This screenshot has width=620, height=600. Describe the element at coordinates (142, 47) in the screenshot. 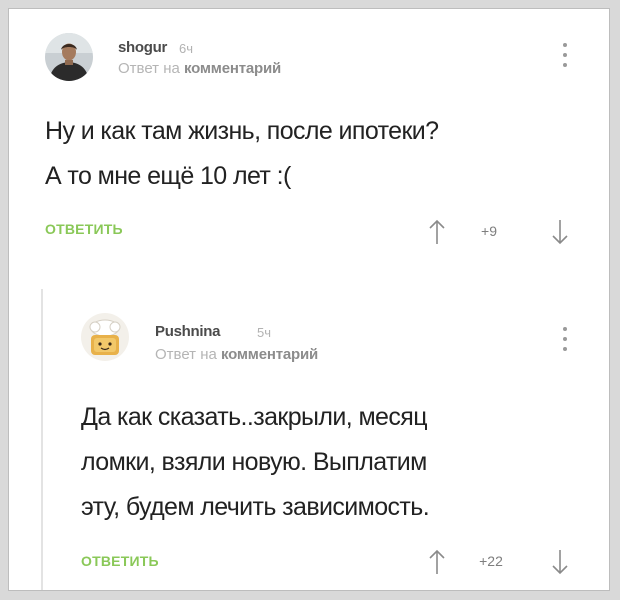

I see `username: shogur` at that location.